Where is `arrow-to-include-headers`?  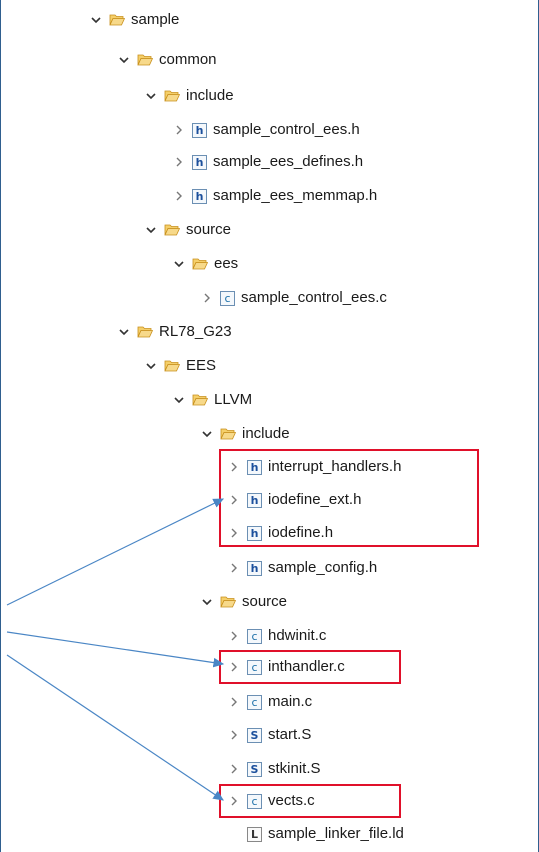 arrow-to-include-headers is located at coordinates (115, 552).